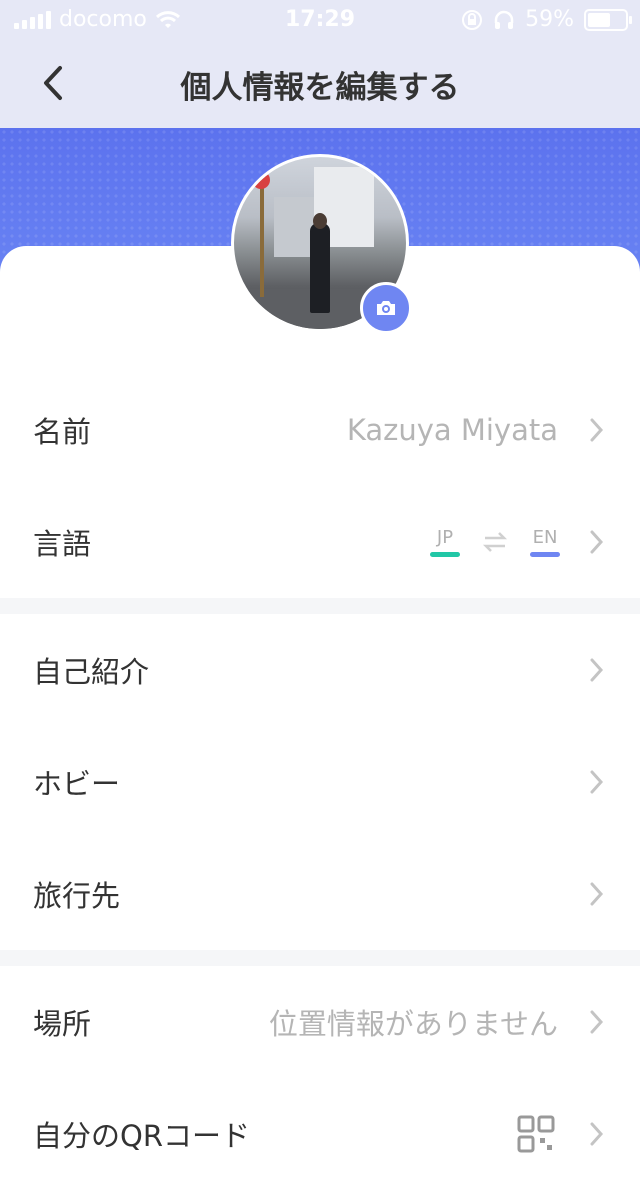 The image size is (640, 1190). What do you see at coordinates (545, 537) in the screenshot?
I see `language-to: EN` at bounding box center [545, 537].